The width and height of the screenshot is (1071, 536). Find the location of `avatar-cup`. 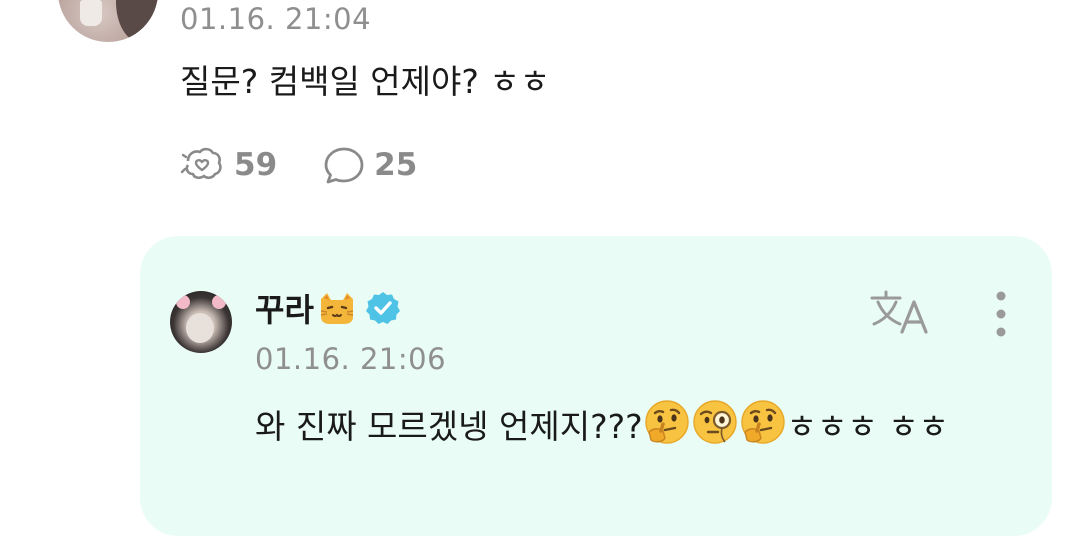

avatar-cup is located at coordinates (91, 13).